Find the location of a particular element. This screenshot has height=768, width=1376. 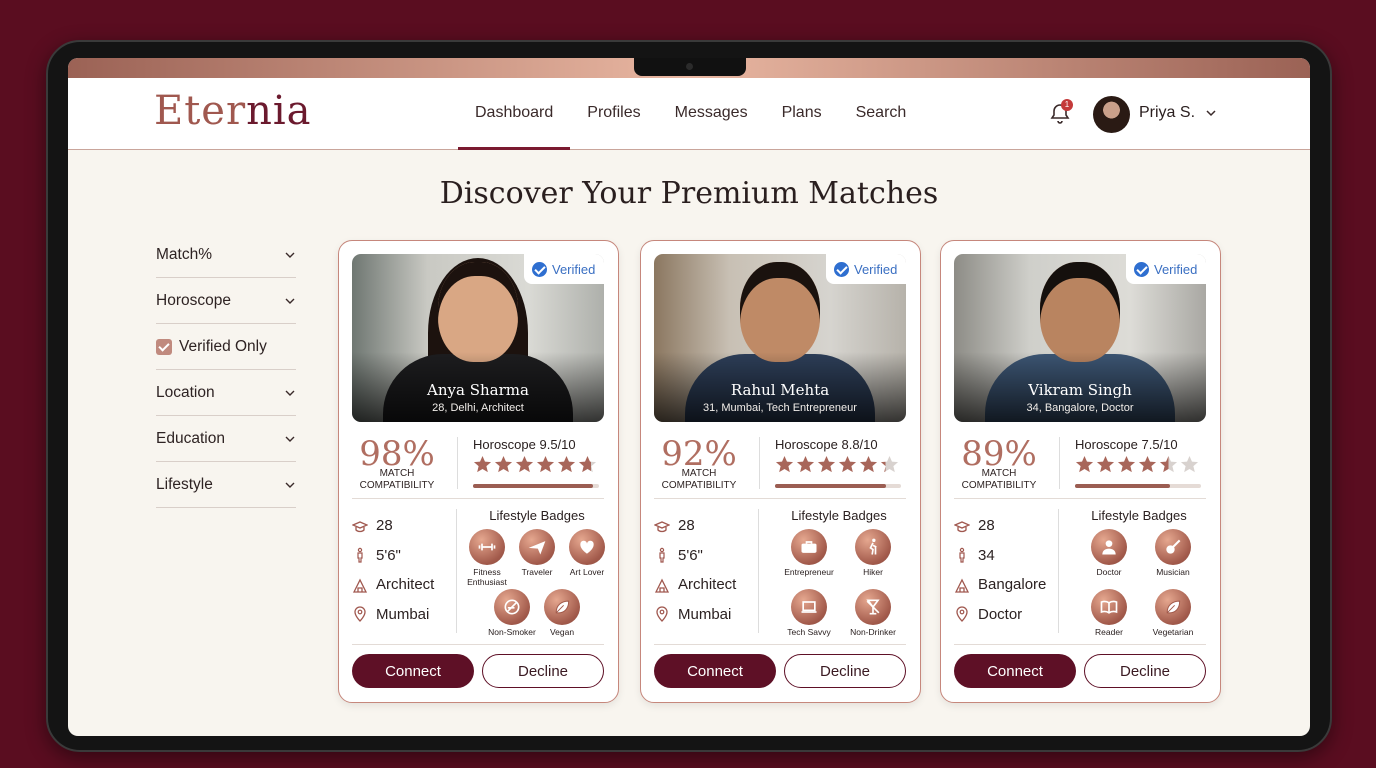

lifestyle-badge: Art Lover is located at coordinates (587, 558).